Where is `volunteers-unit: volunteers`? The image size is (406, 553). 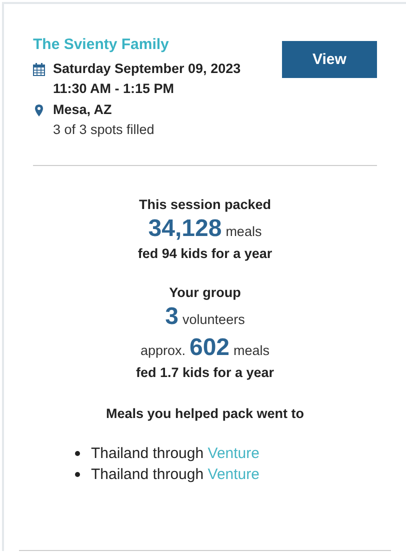
volunteers-unit: volunteers is located at coordinates (213, 319).